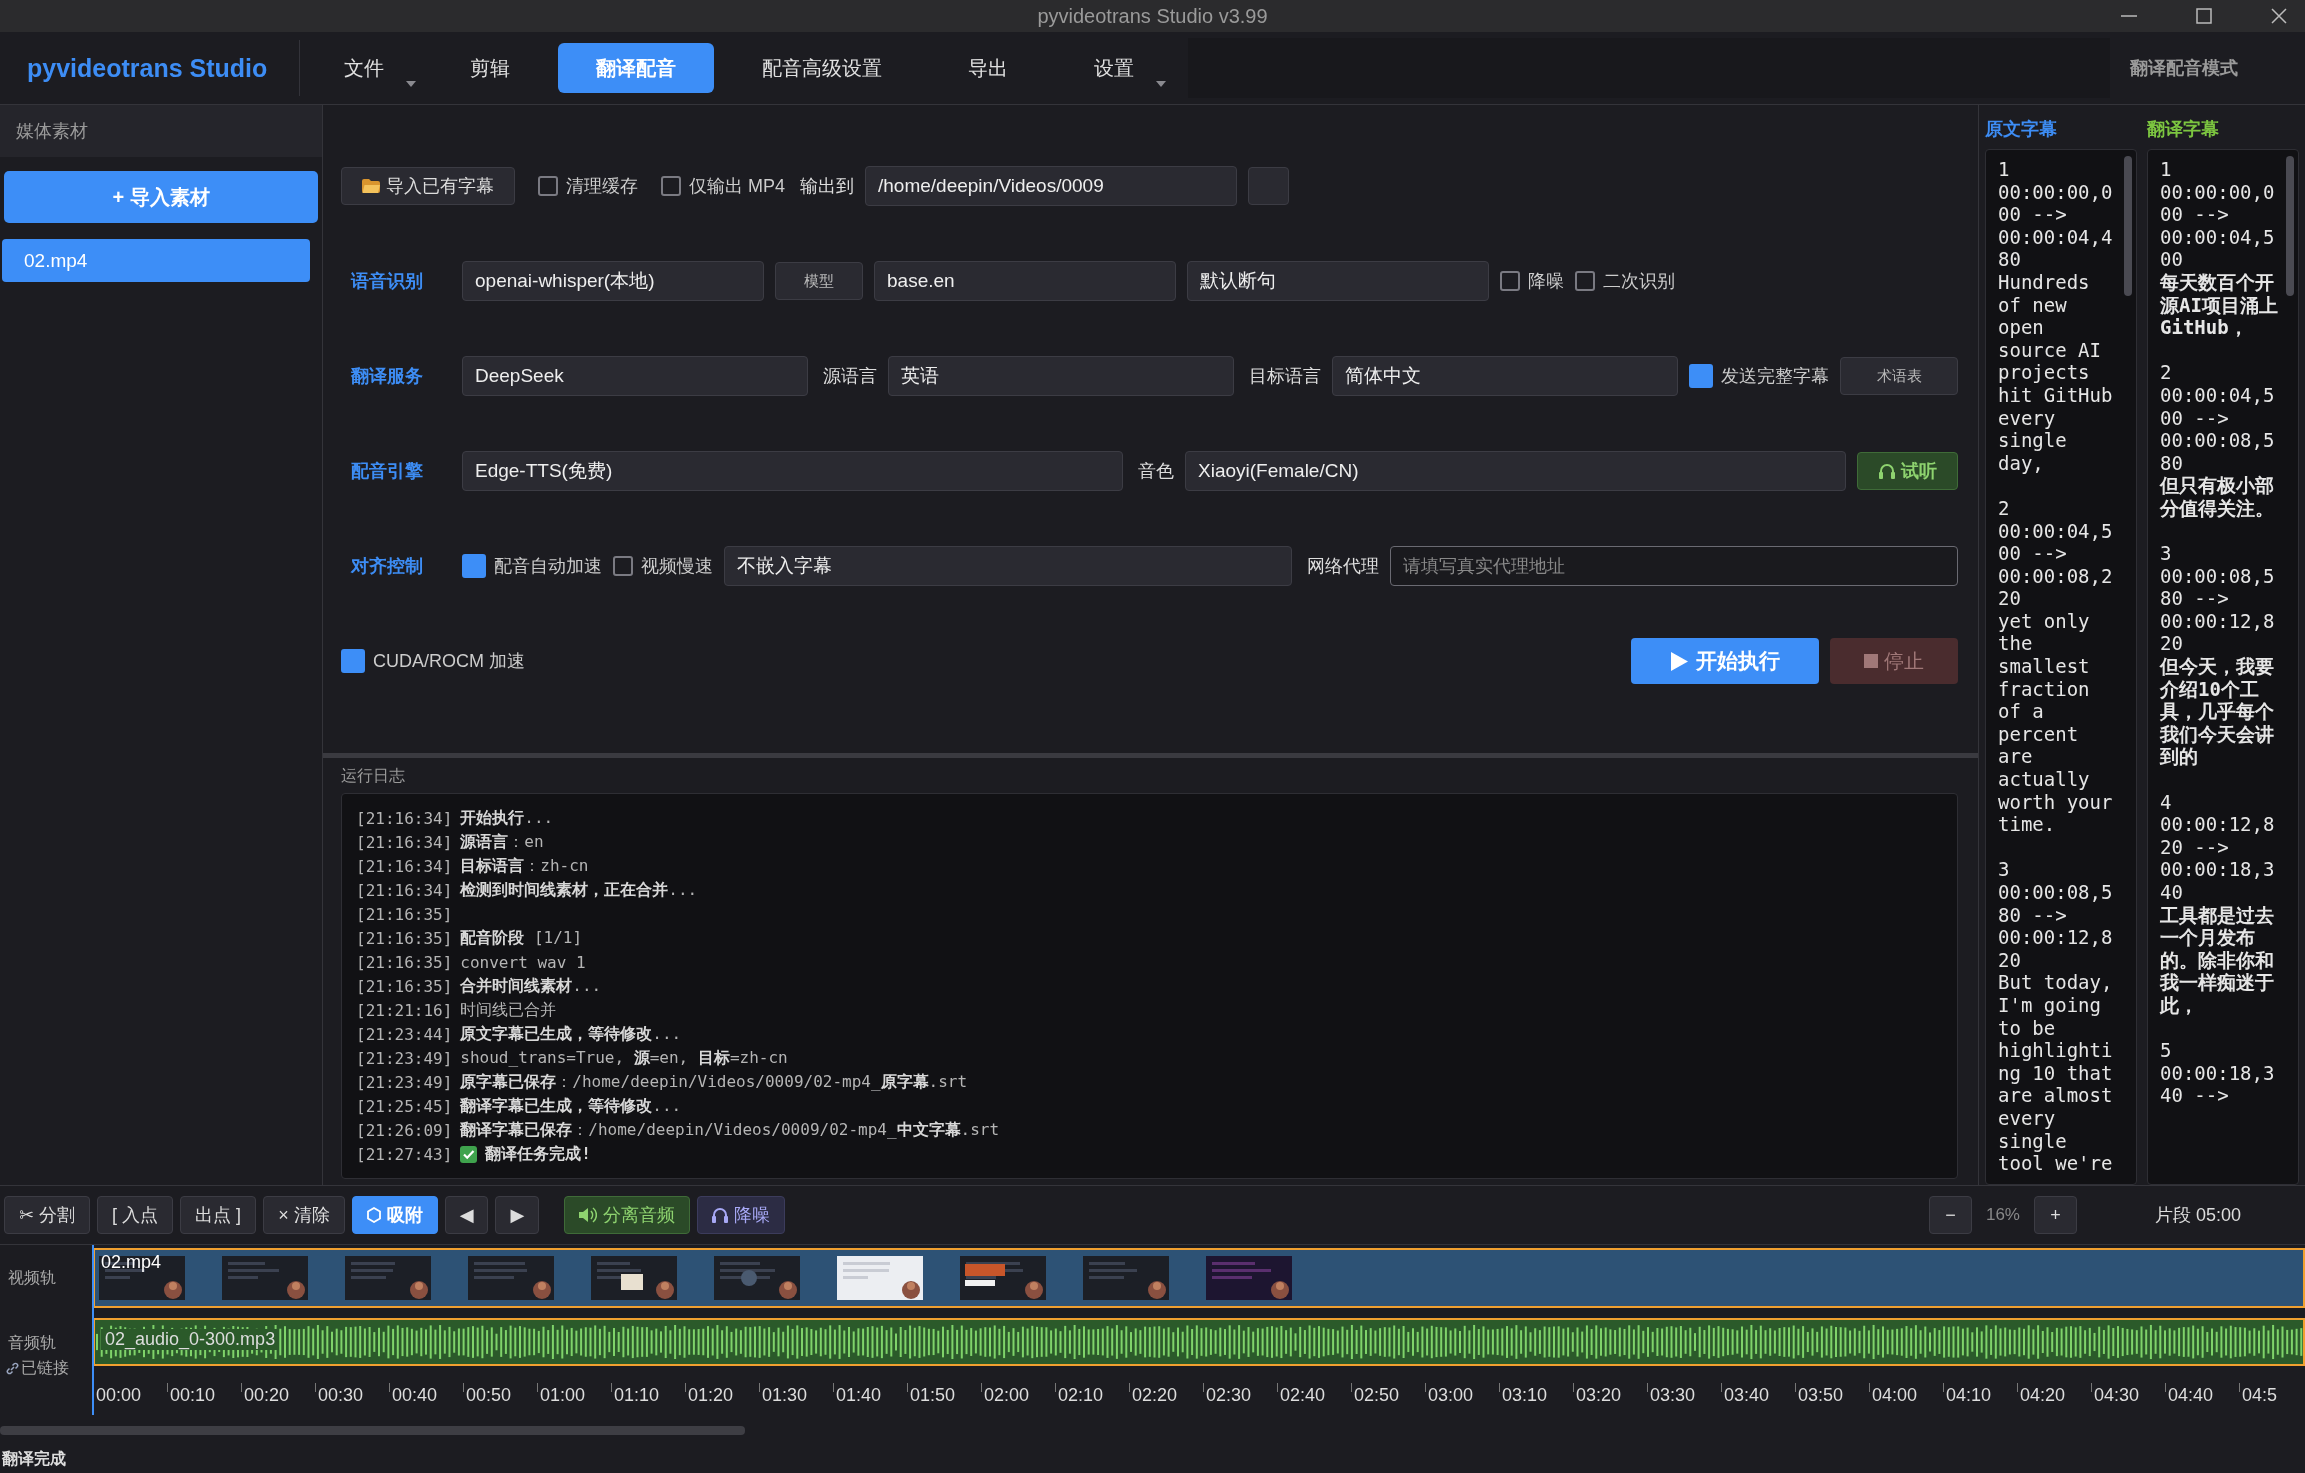 Image resolution: width=2305 pixels, height=1473 pixels. What do you see at coordinates (1639, 281) in the screenshot?
I see `checkbox-label: 二次识别` at bounding box center [1639, 281].